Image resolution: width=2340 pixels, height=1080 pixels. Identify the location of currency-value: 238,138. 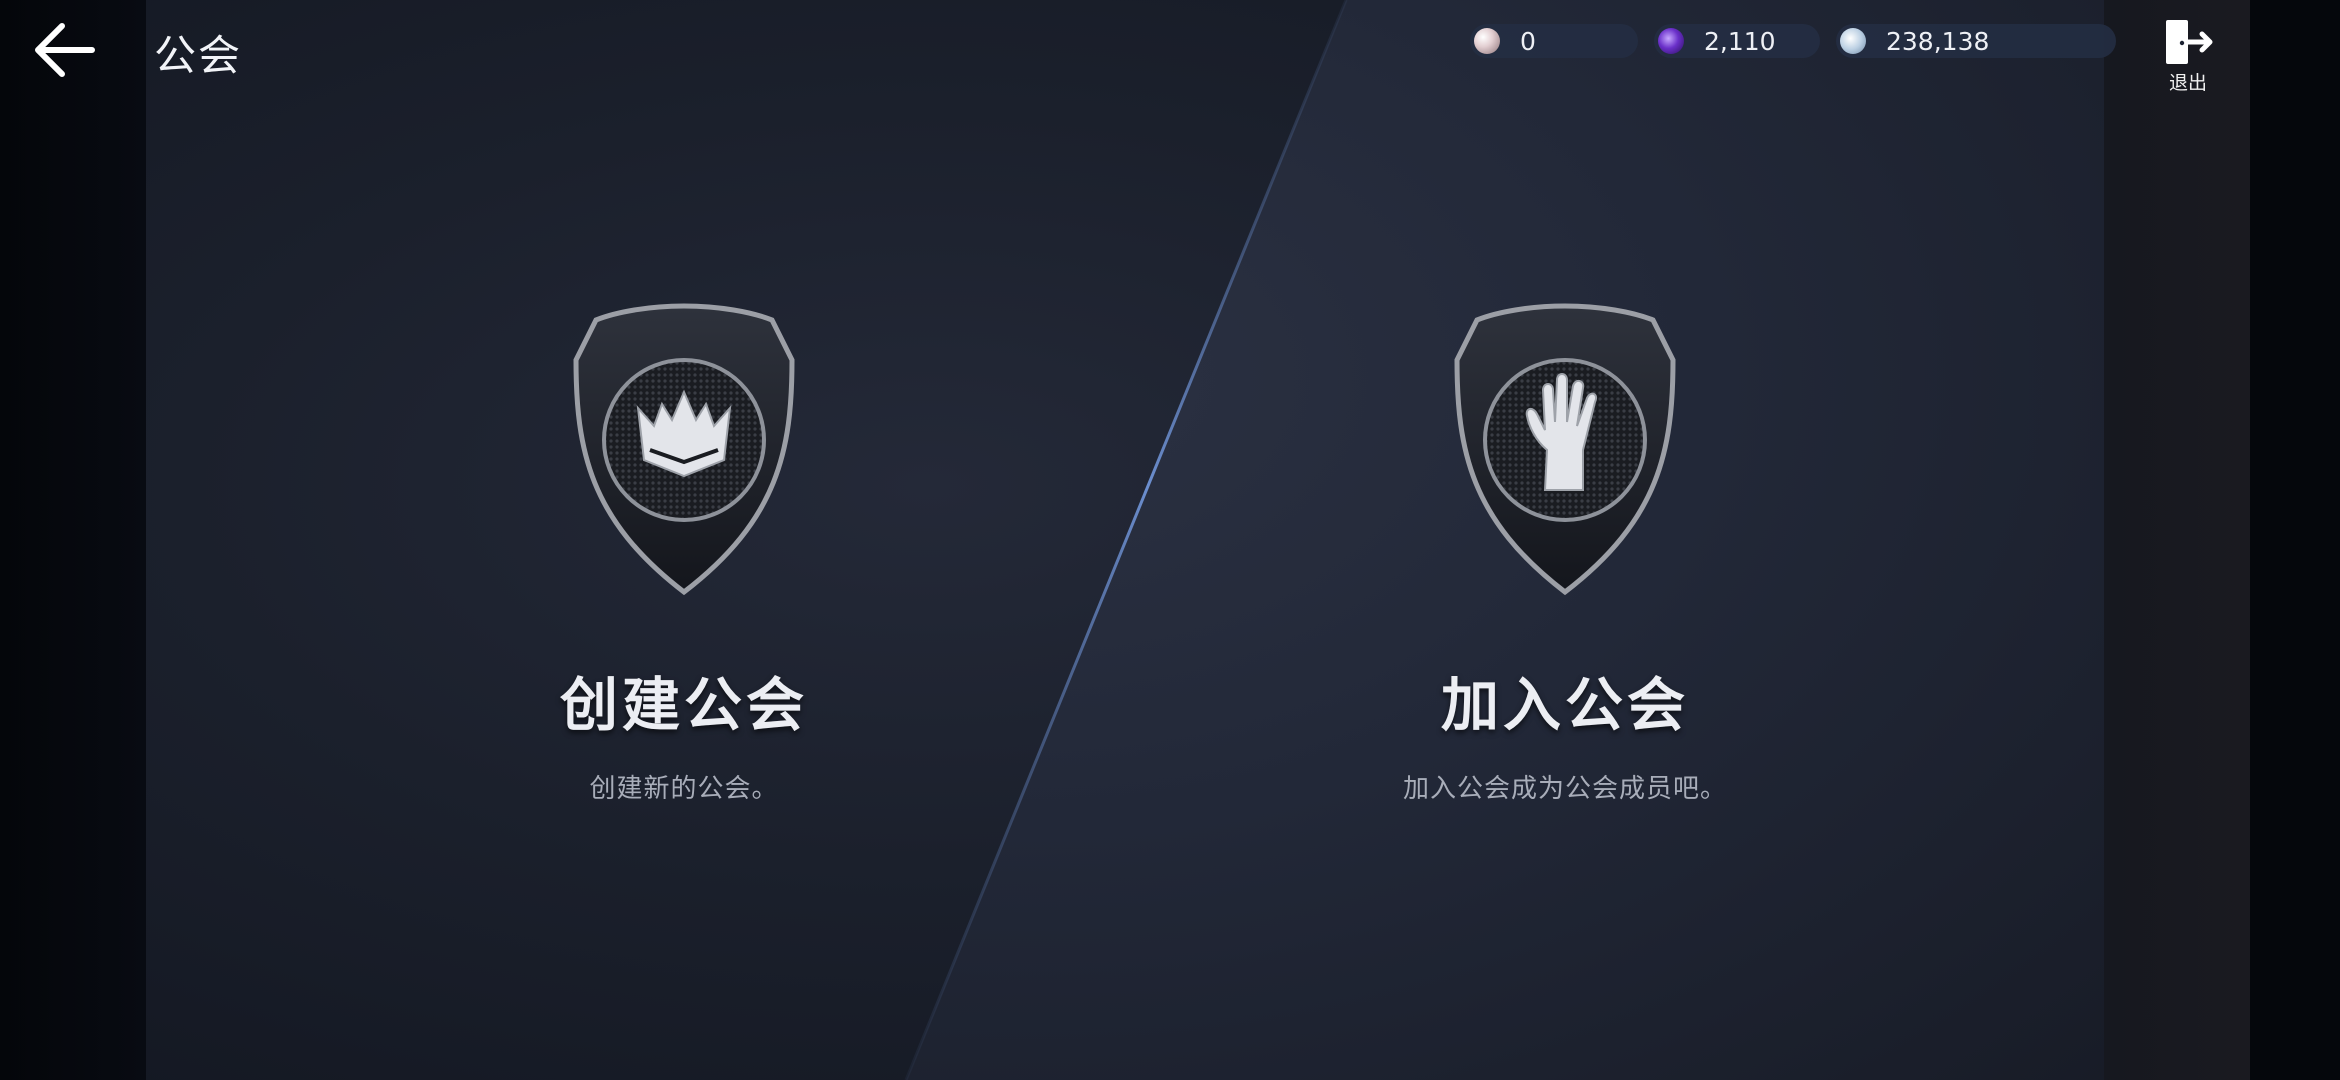
(1938, 41).